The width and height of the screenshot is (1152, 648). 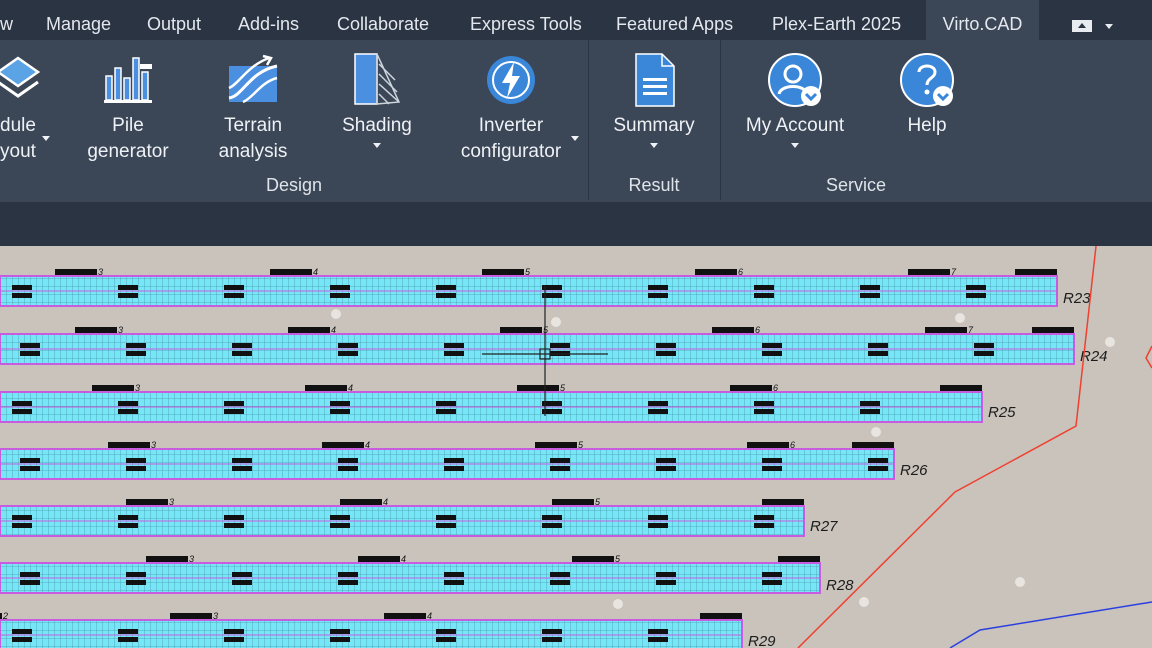 I want to click on row-label: R28, so click(x=840, y=585).